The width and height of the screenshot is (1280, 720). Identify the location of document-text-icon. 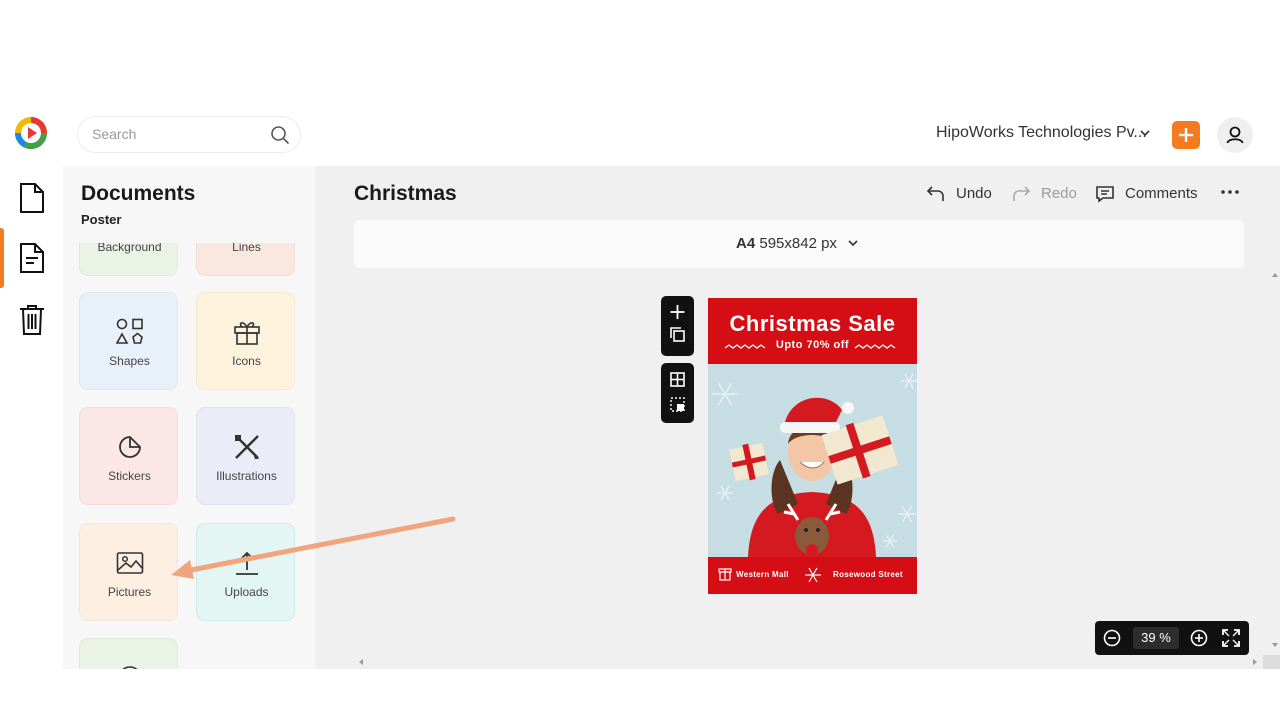
(32, 258).